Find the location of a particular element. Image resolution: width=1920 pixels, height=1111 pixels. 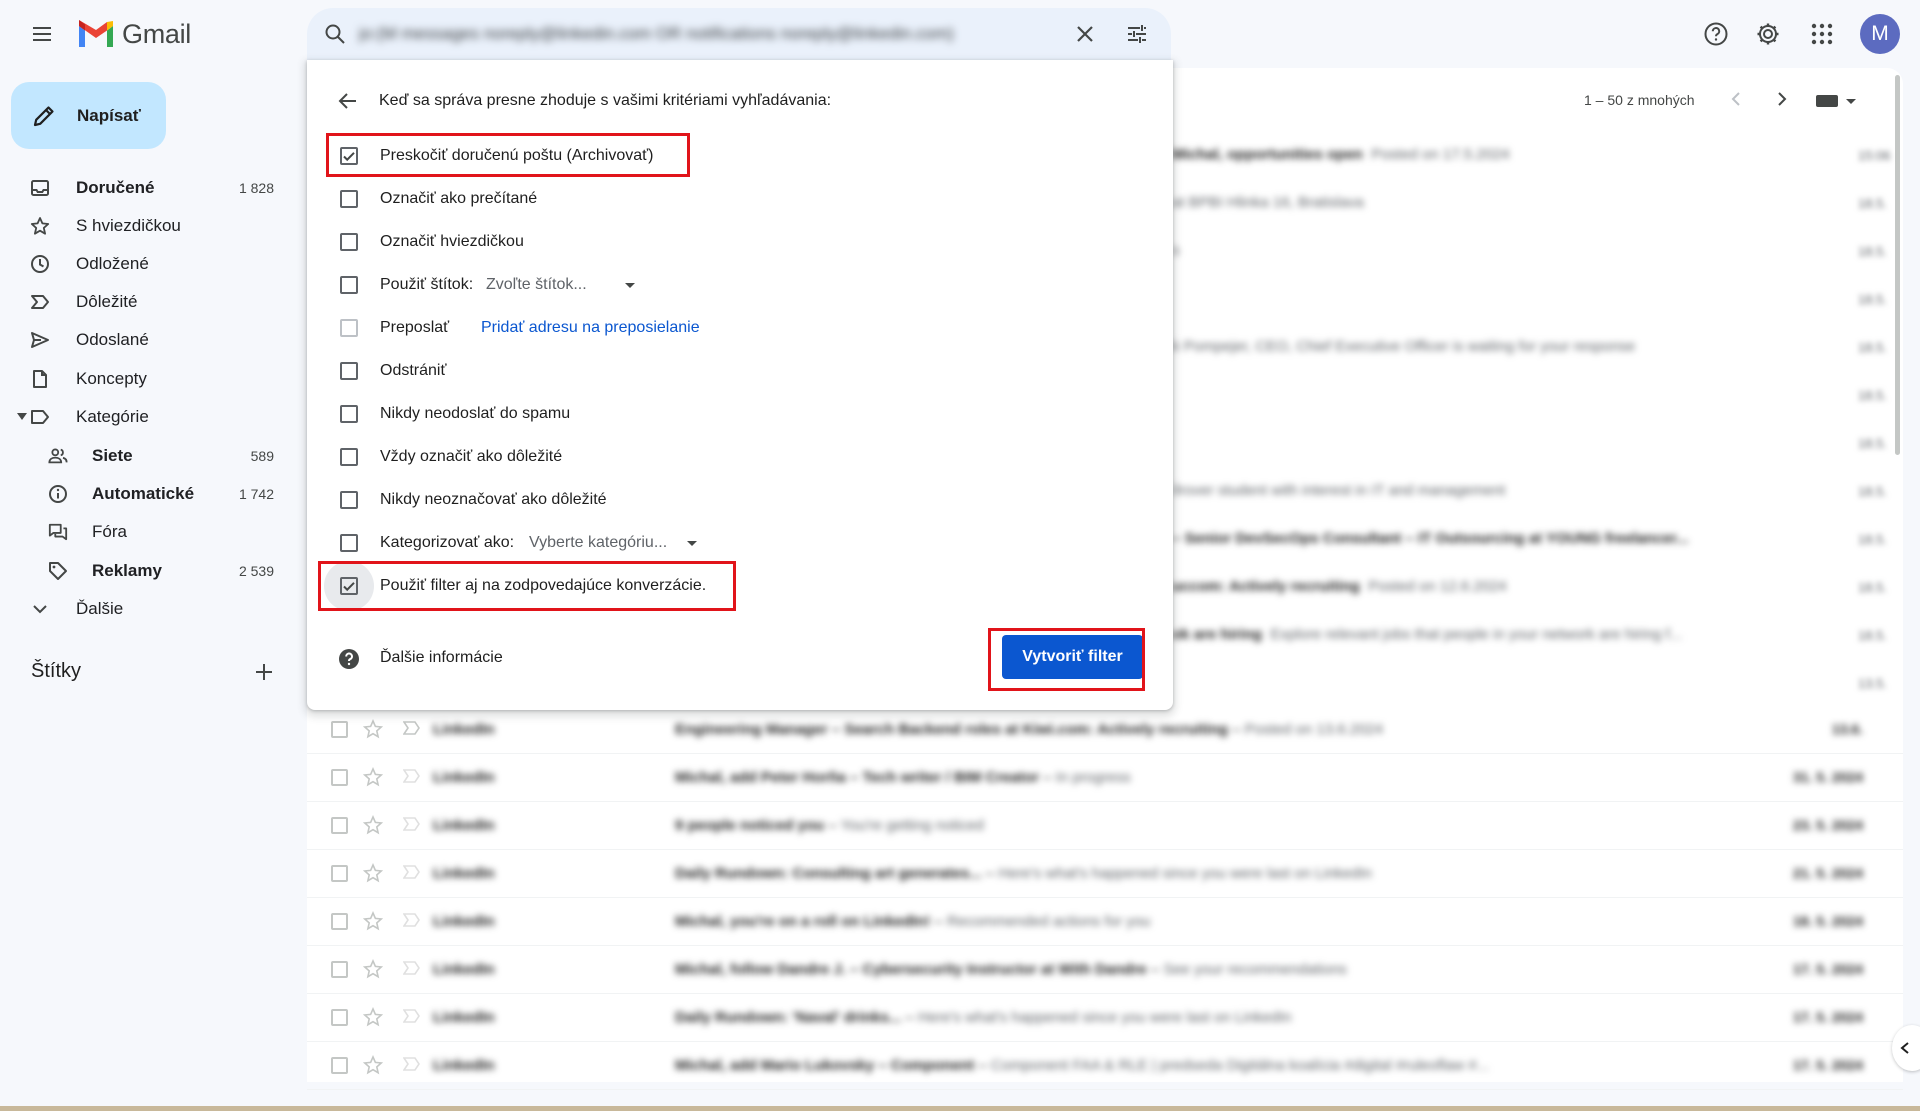

option-mark-read: Označiť ako prečítané is located at coordinates (740, 198).